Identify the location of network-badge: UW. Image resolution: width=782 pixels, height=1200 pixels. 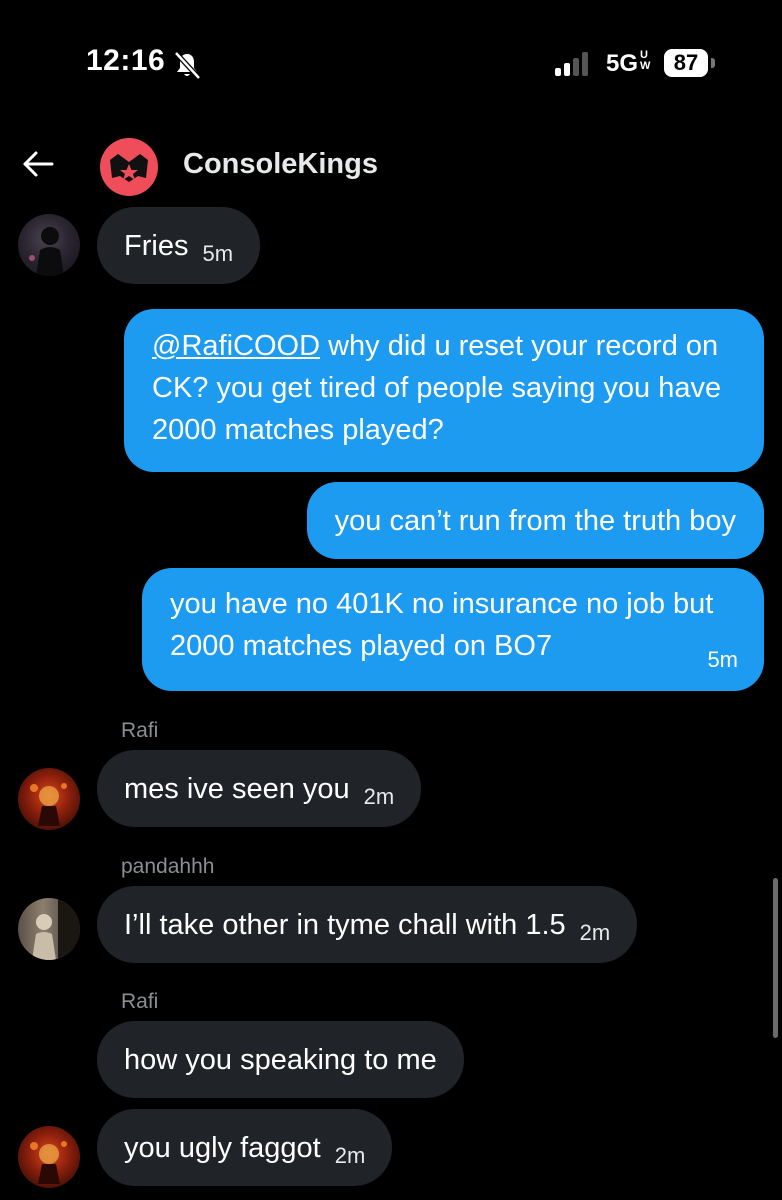
(645, 60).